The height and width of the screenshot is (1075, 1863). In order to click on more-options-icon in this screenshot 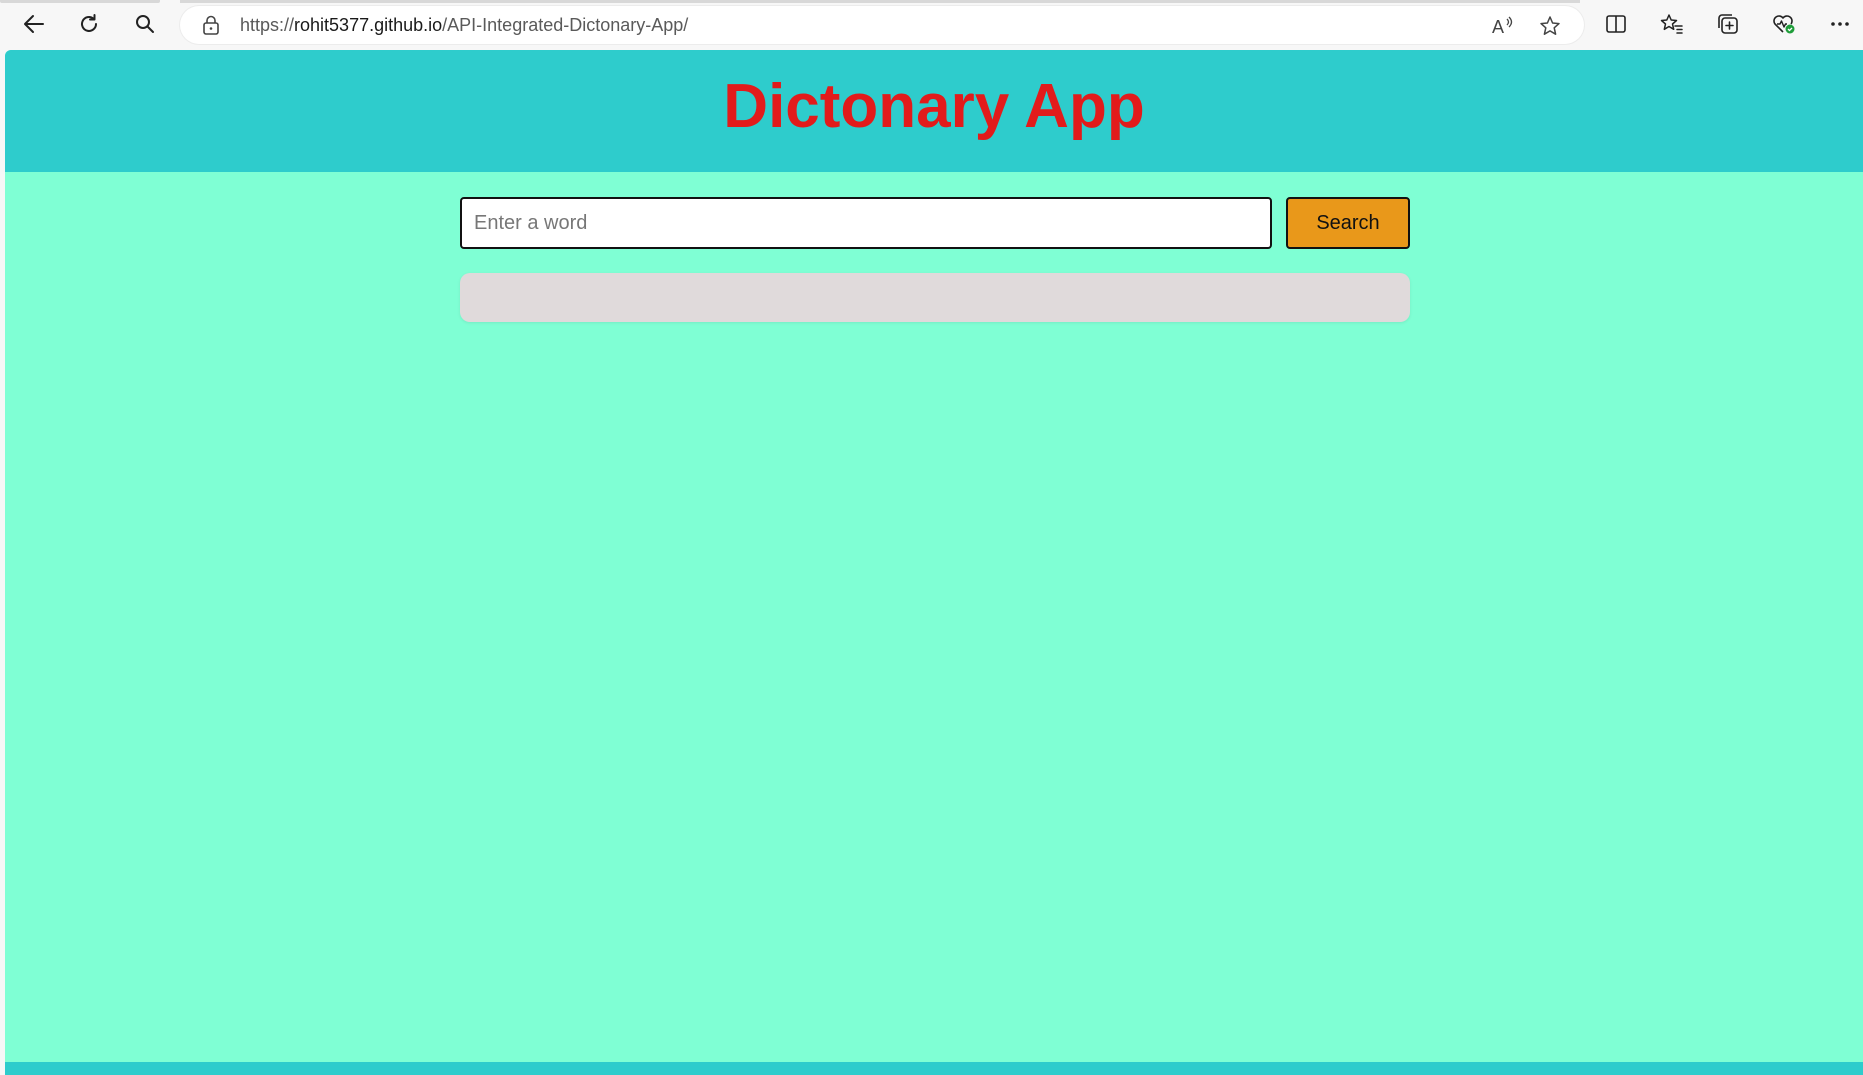, I will do `click(1840, 24)`.